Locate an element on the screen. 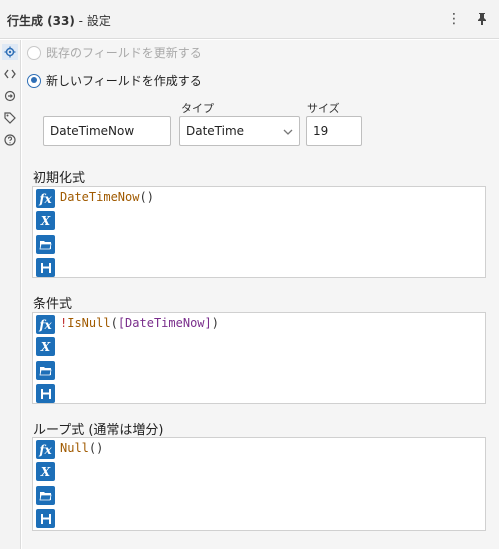  loop-expression-title: ループ式 (通常は増分) is located at coordinates (98, 430).